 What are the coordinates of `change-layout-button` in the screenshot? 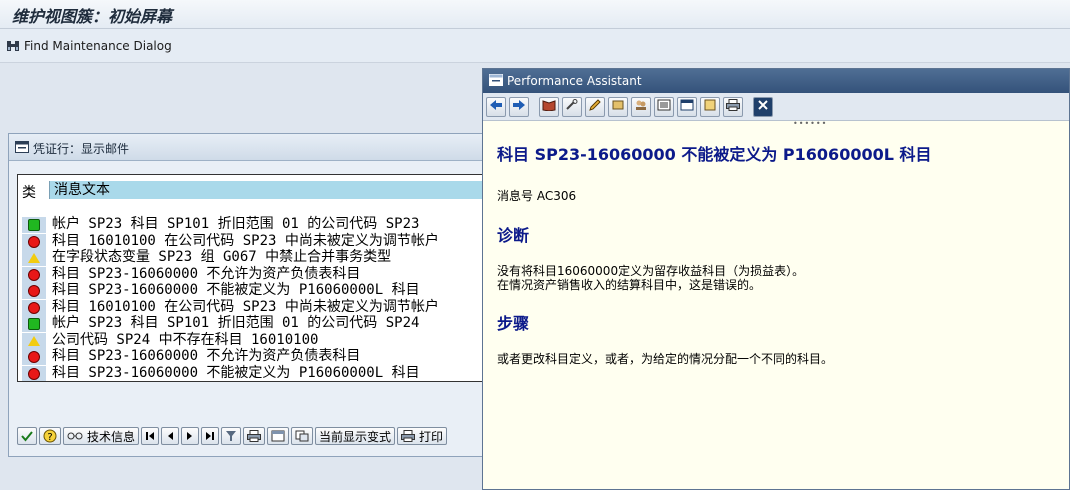 It's located at (302, 436).